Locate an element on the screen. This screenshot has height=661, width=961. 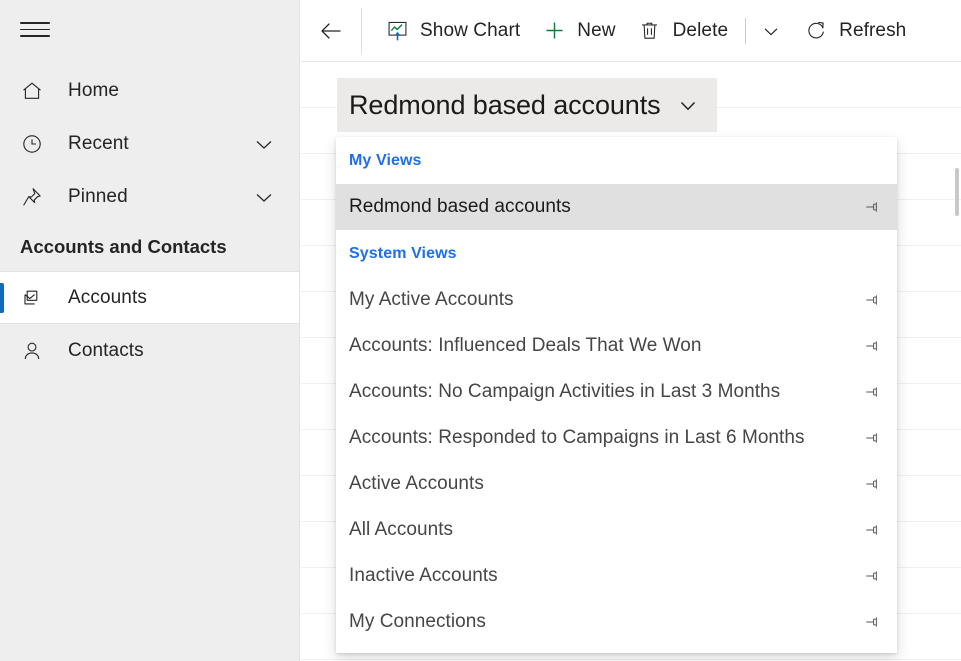
sidebar-item-recent: Recent is located at coordinates (149, 143).